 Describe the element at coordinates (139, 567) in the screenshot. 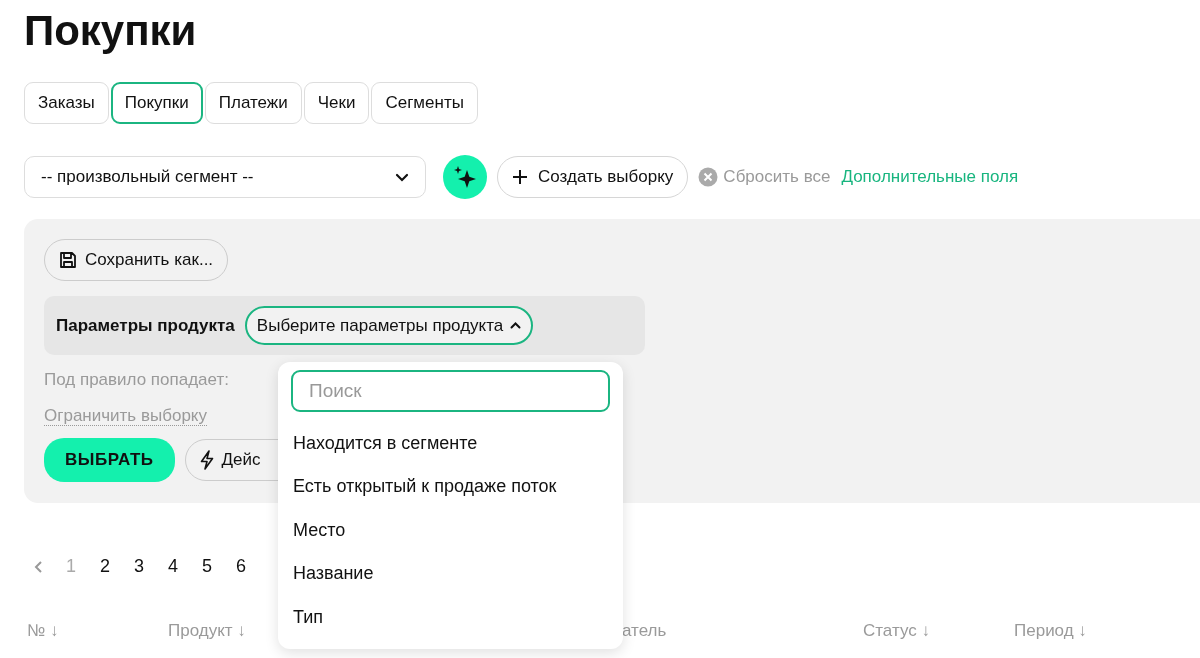

I see `page-number: 3` at that location.